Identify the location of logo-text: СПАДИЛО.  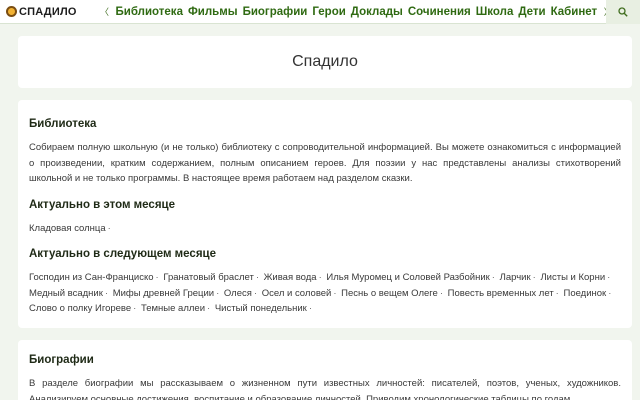
(48, 11).